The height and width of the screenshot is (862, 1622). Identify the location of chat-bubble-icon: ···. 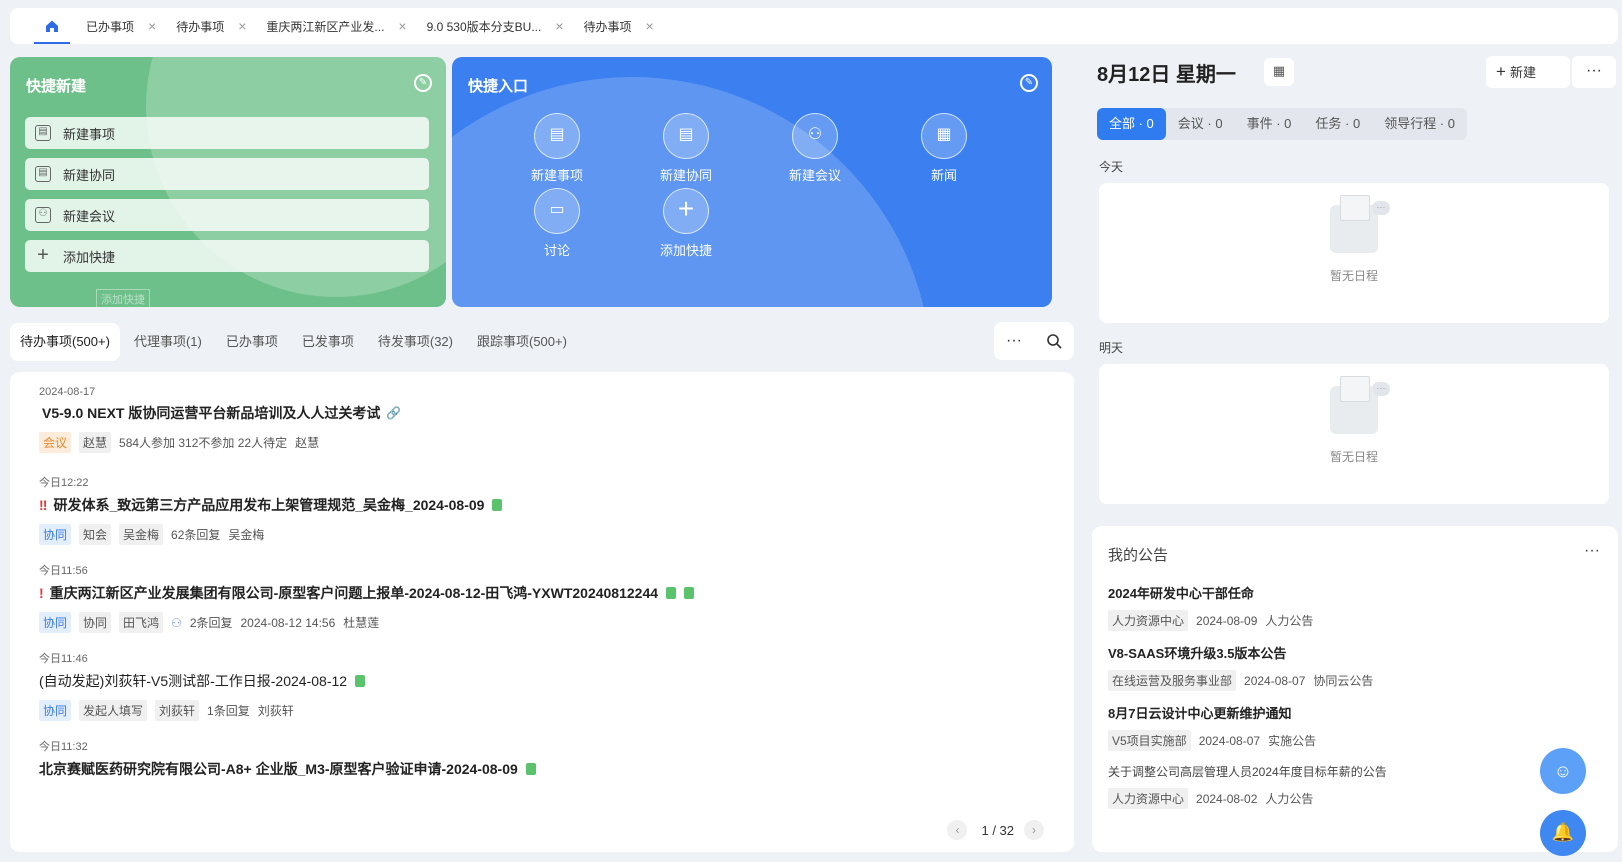
(1381, 389).